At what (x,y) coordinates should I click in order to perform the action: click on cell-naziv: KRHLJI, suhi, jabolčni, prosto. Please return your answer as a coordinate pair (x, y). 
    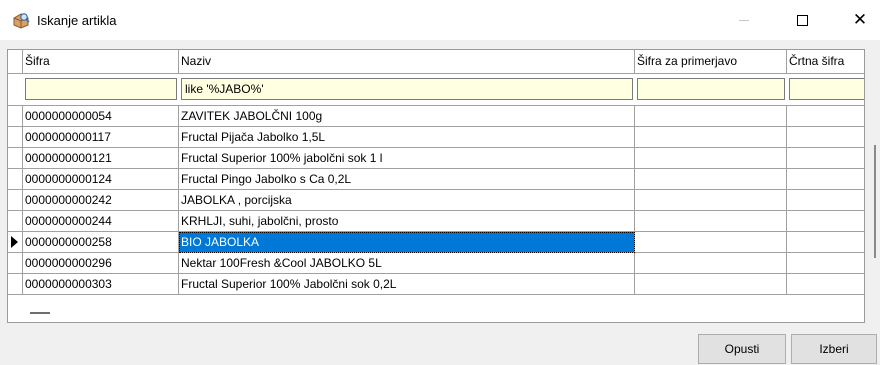
    Looking at the image, I should click on (407, 221).